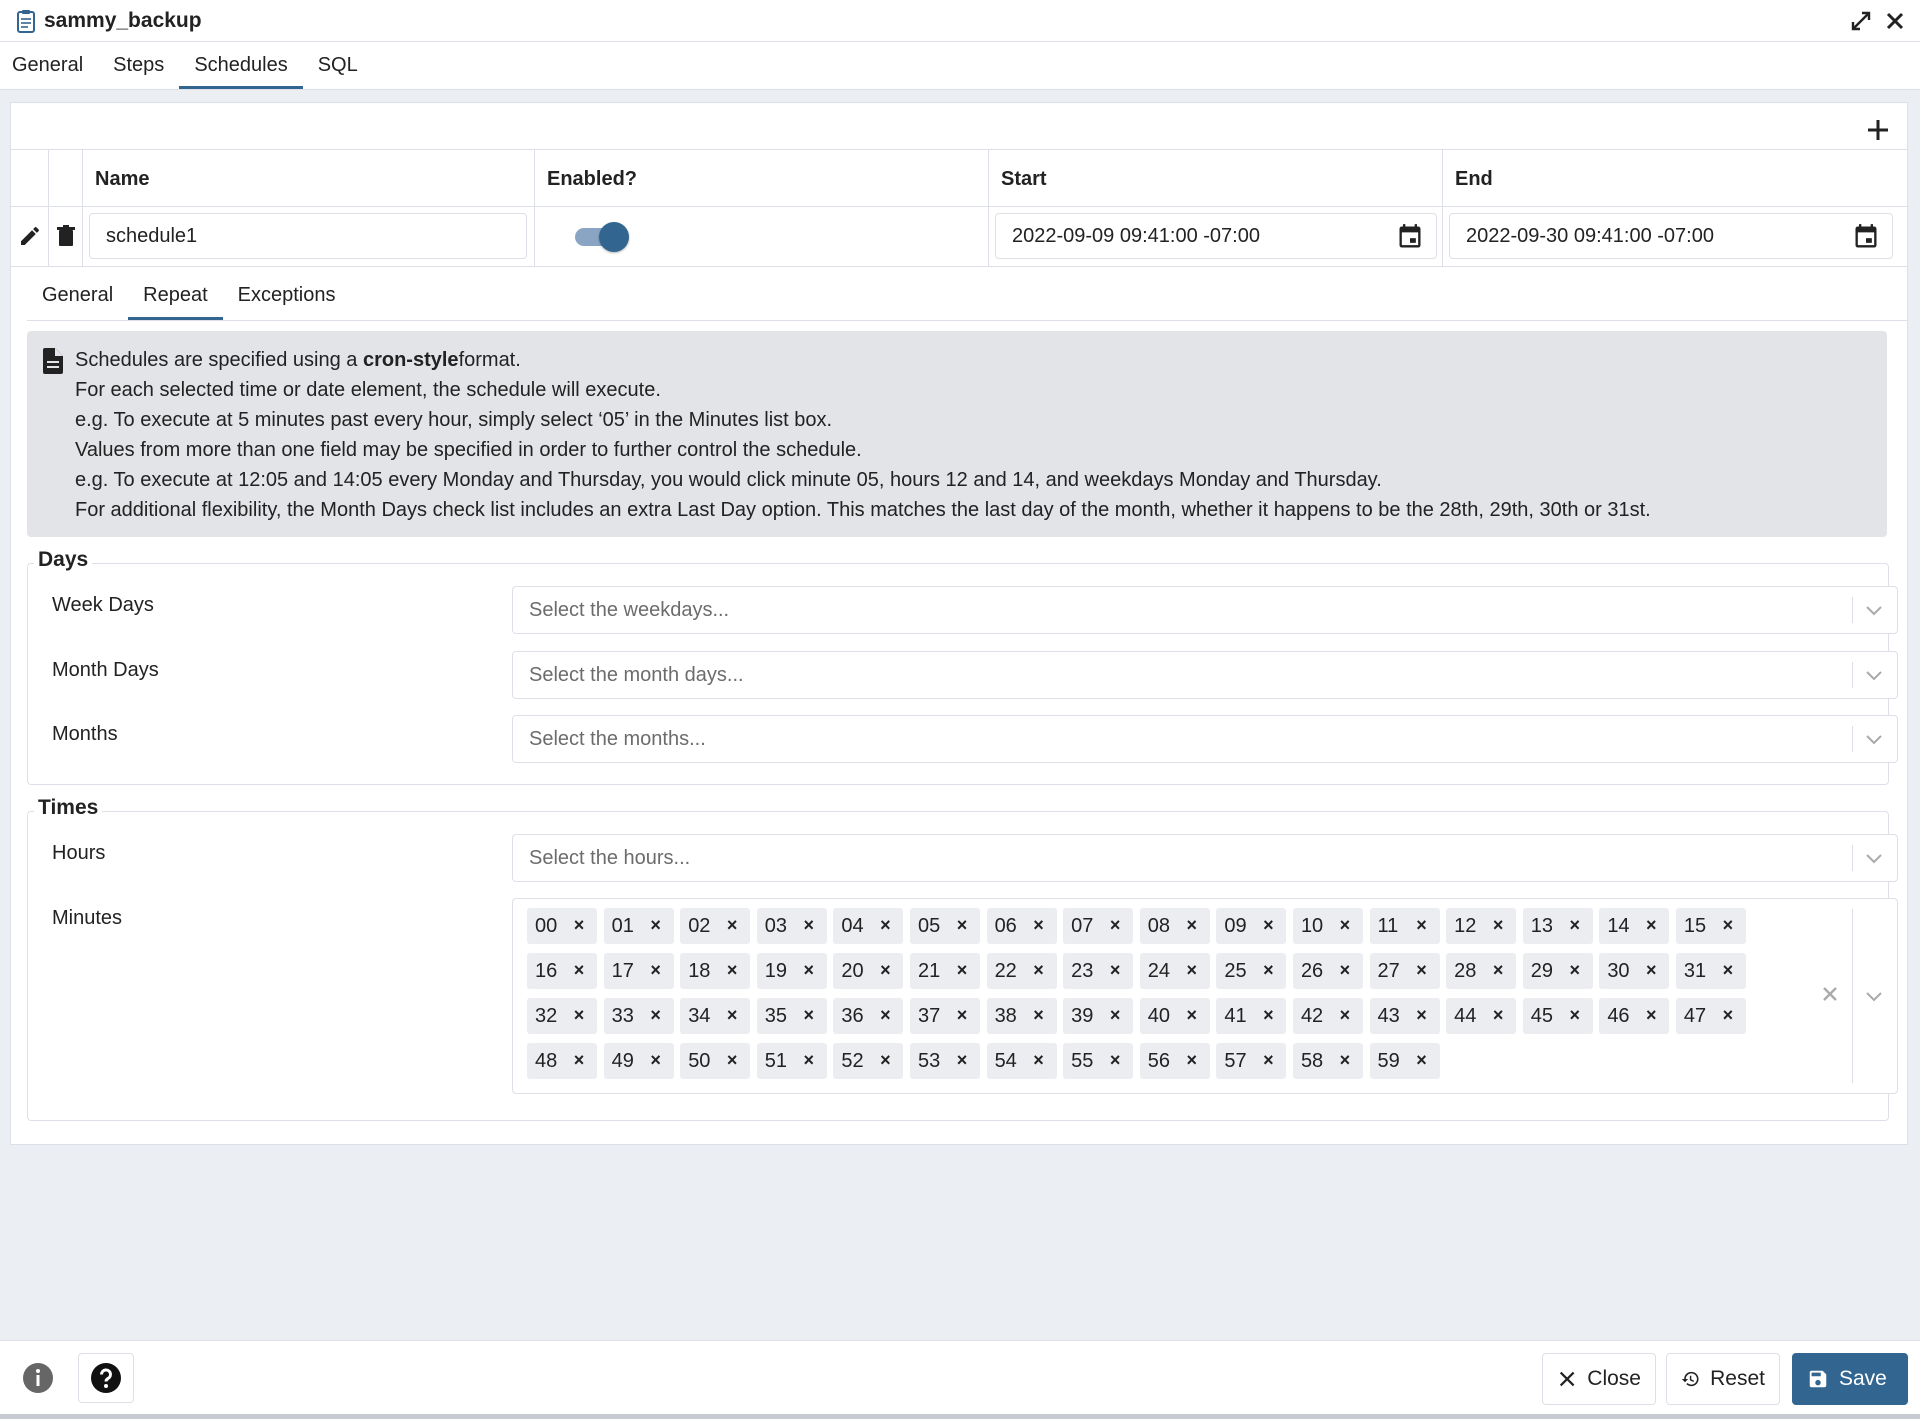 This screenshot has width=1920, height=1419. Describe the element at coordinates (1723, 1379) in the screenshot. I see `reset-button: Reset` at that location.